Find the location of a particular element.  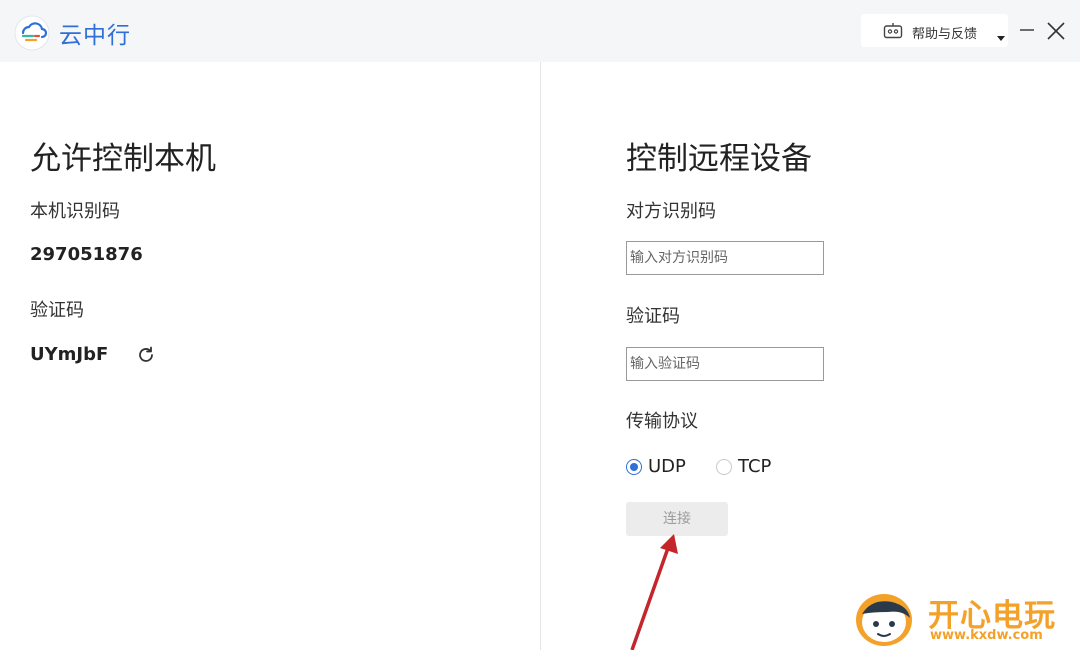

local-id-label: 本机识别码 is located at coordinates (75, 211).